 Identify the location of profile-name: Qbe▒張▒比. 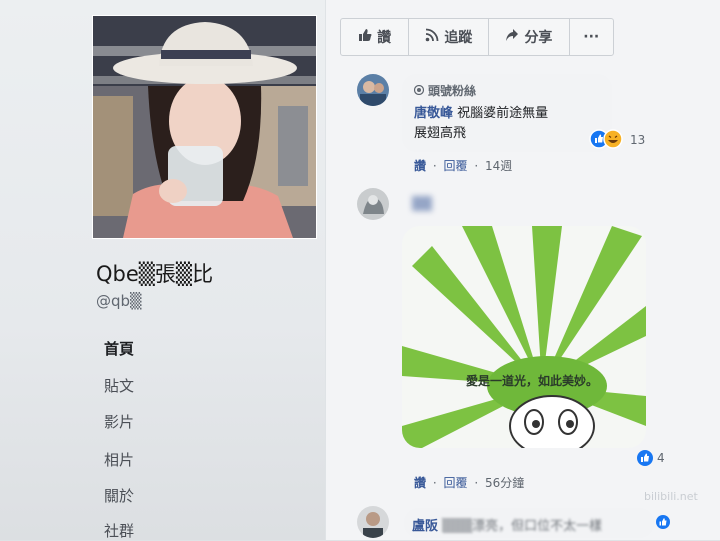
(154, 273).